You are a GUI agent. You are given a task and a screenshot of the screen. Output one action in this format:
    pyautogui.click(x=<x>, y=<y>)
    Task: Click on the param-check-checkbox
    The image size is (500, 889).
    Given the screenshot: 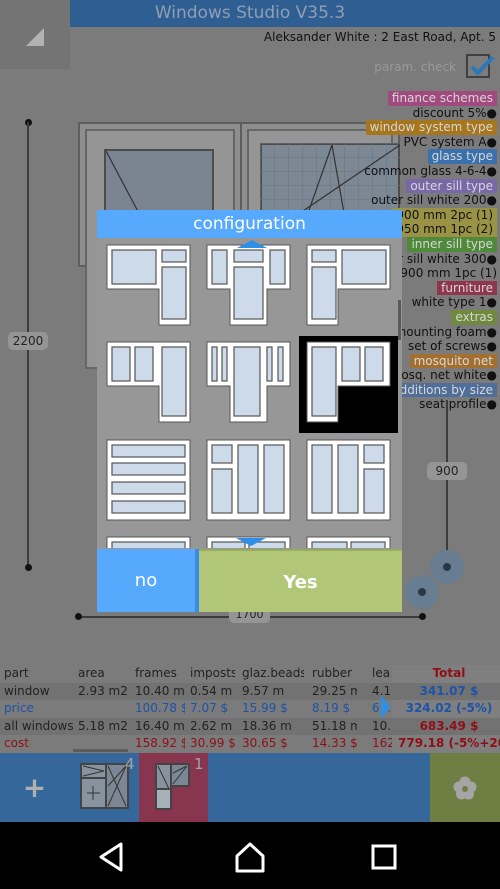 What is the action you would take?
    pyautogui.click(x=480, y=66)
    